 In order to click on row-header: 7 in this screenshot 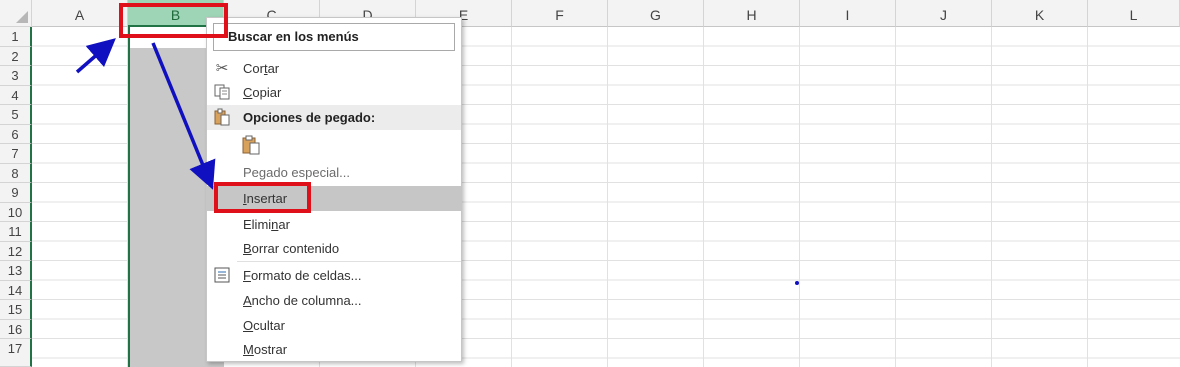, I will do `click(16, 154)`.